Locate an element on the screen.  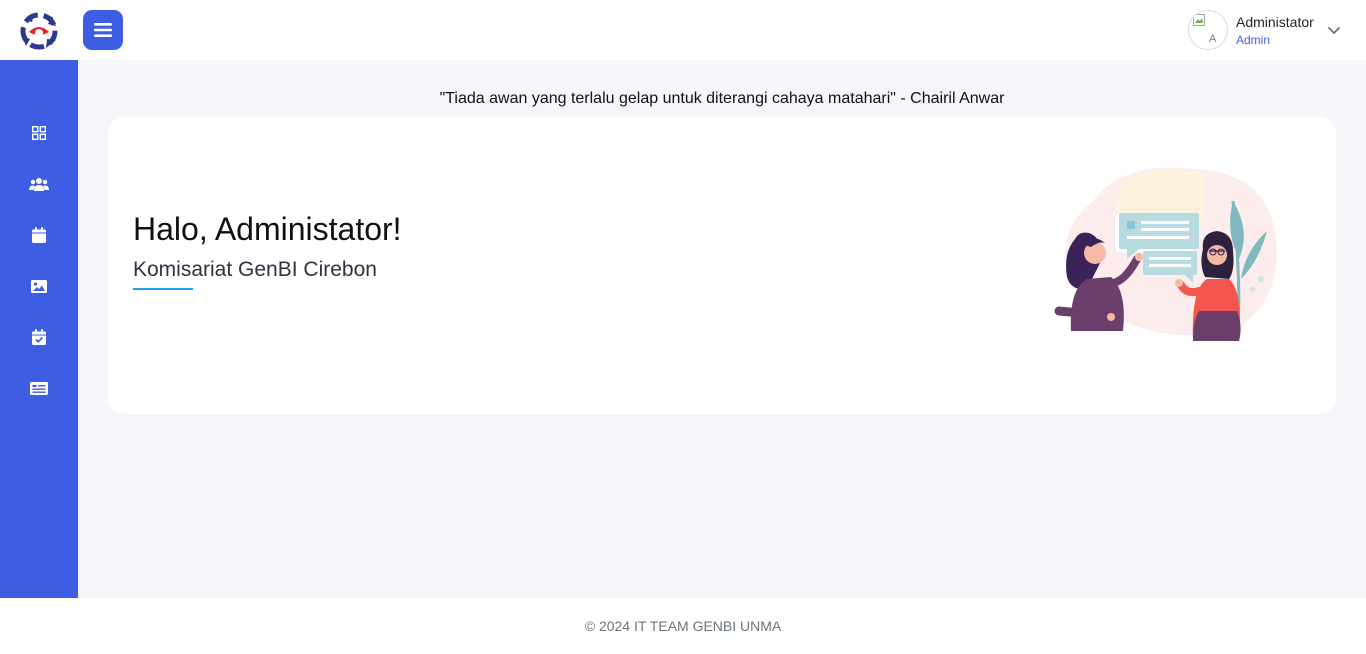
sidebar-item-news is located at coordinates (39, 388).